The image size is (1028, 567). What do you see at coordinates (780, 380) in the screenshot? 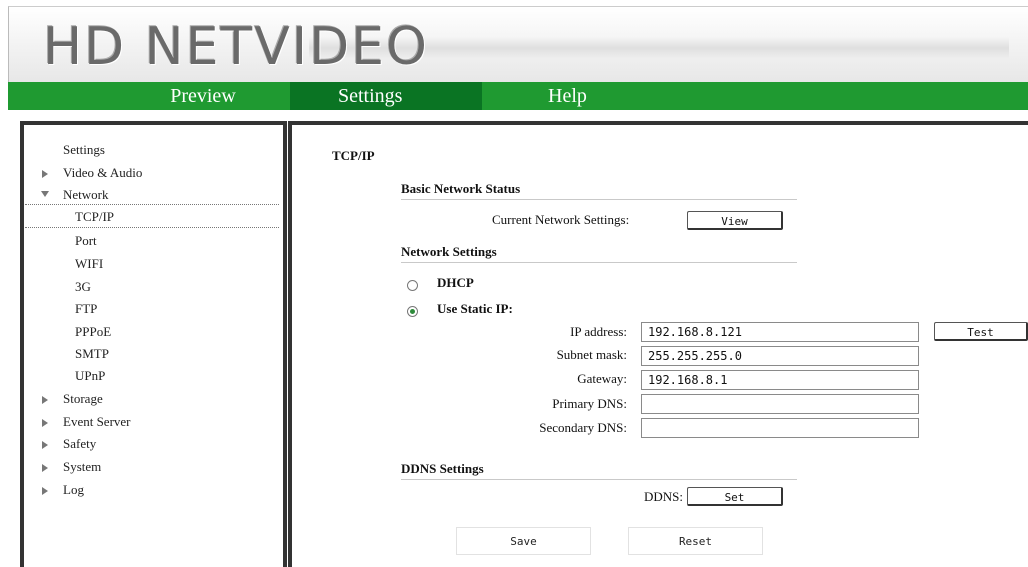
I see `gateway-input: 192.168.8.1` at bounding box center [780, 380].